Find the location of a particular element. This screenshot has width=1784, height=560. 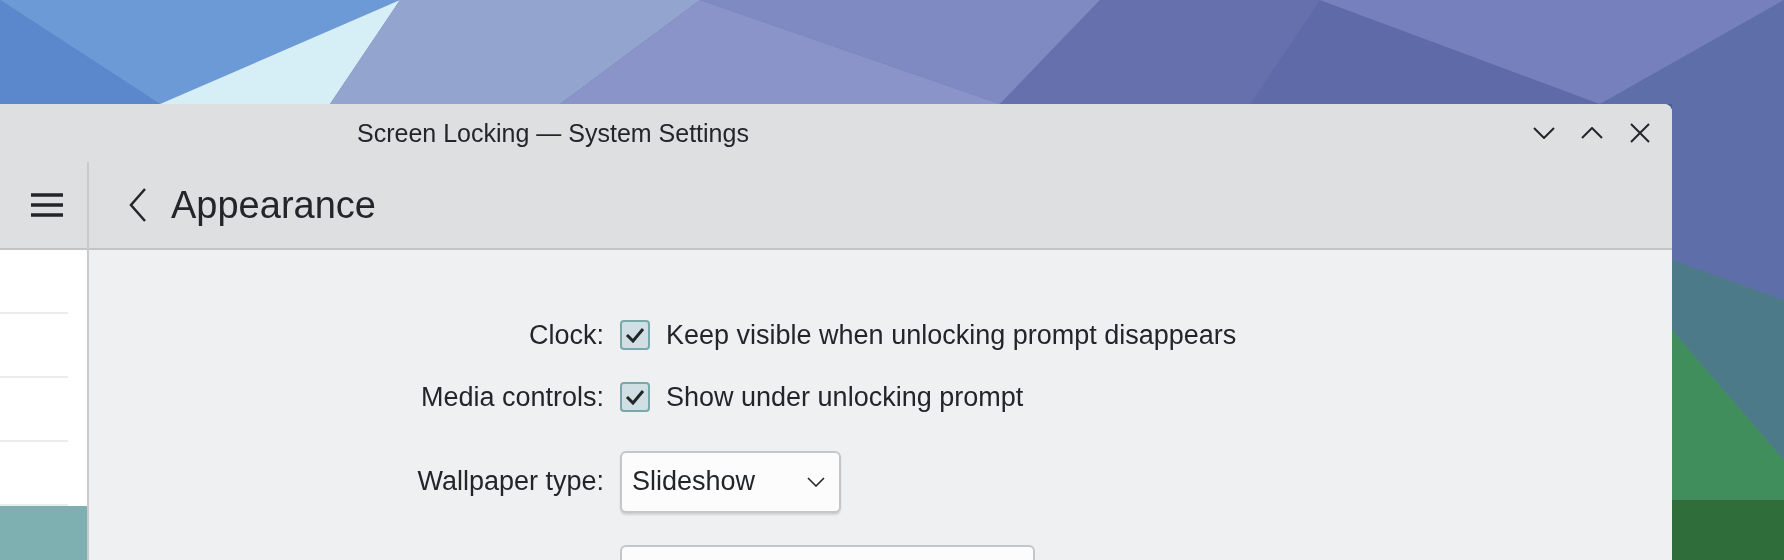

chevron-down-icon is located at coordinates (816, 481).